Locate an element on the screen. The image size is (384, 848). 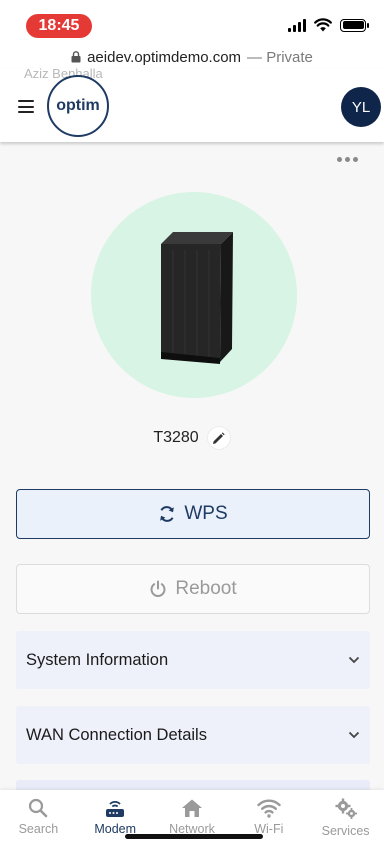
modem-icon is located at coordinates (115, 809).